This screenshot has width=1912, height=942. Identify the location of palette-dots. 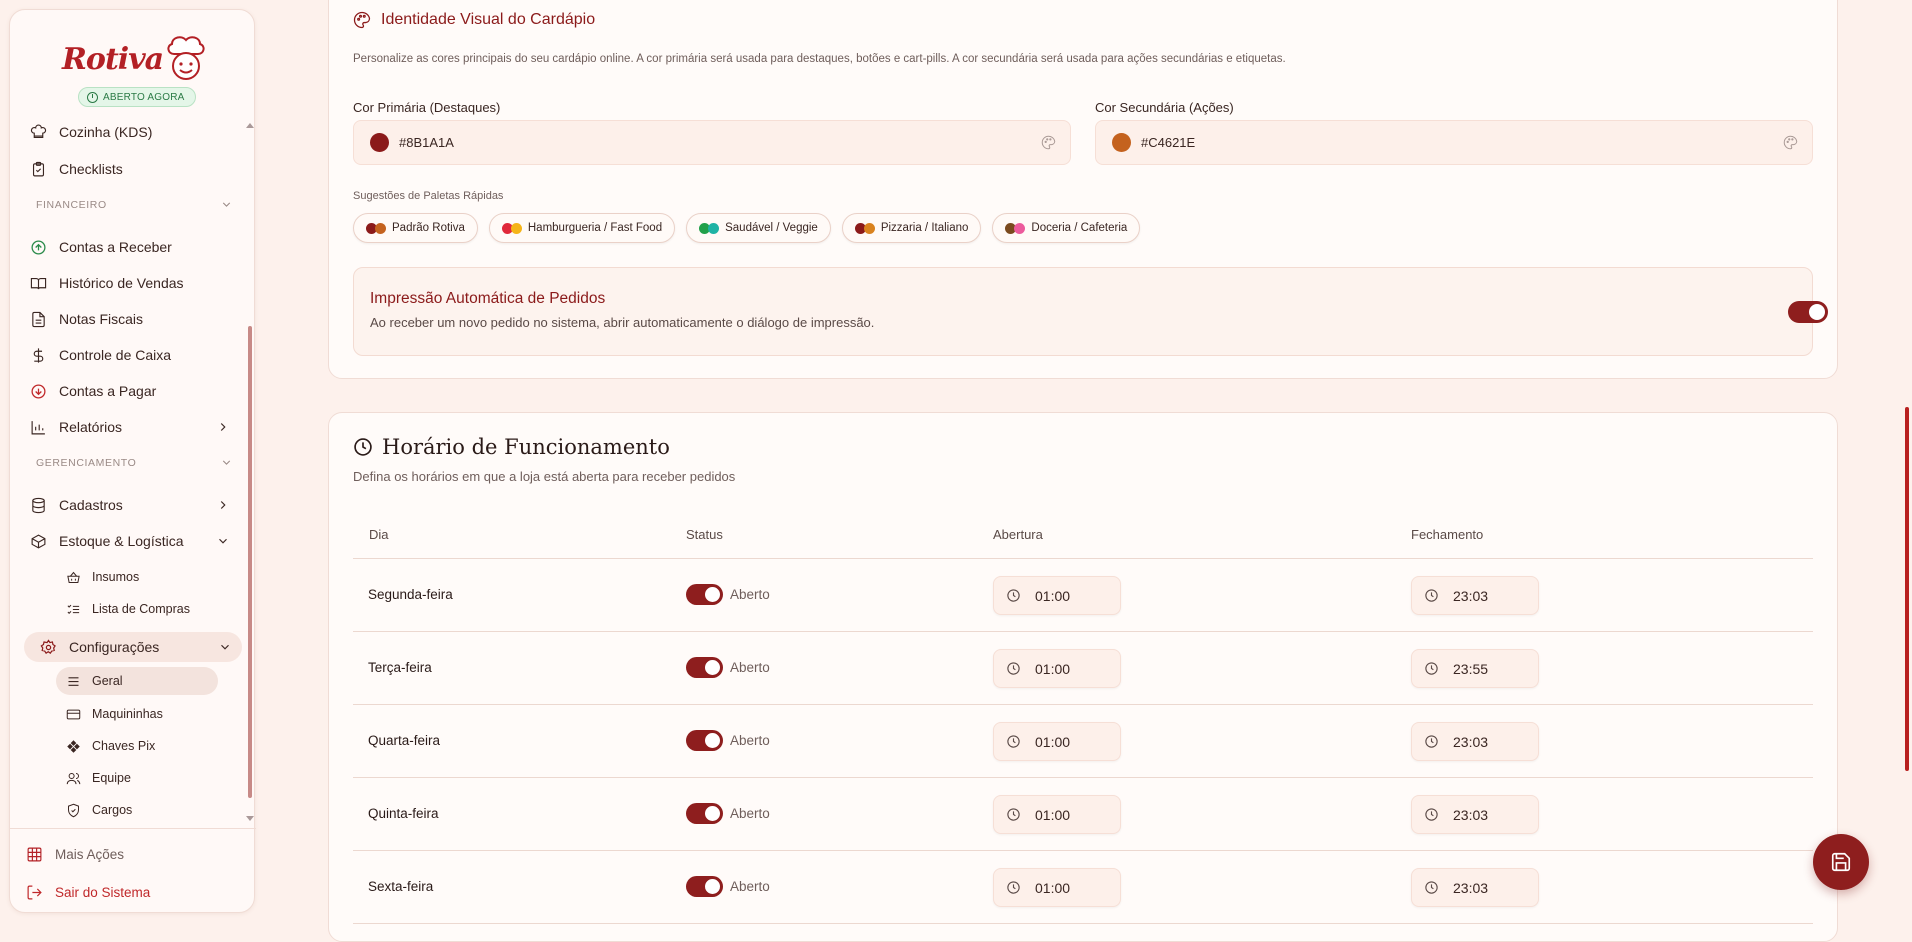
(376, 228).